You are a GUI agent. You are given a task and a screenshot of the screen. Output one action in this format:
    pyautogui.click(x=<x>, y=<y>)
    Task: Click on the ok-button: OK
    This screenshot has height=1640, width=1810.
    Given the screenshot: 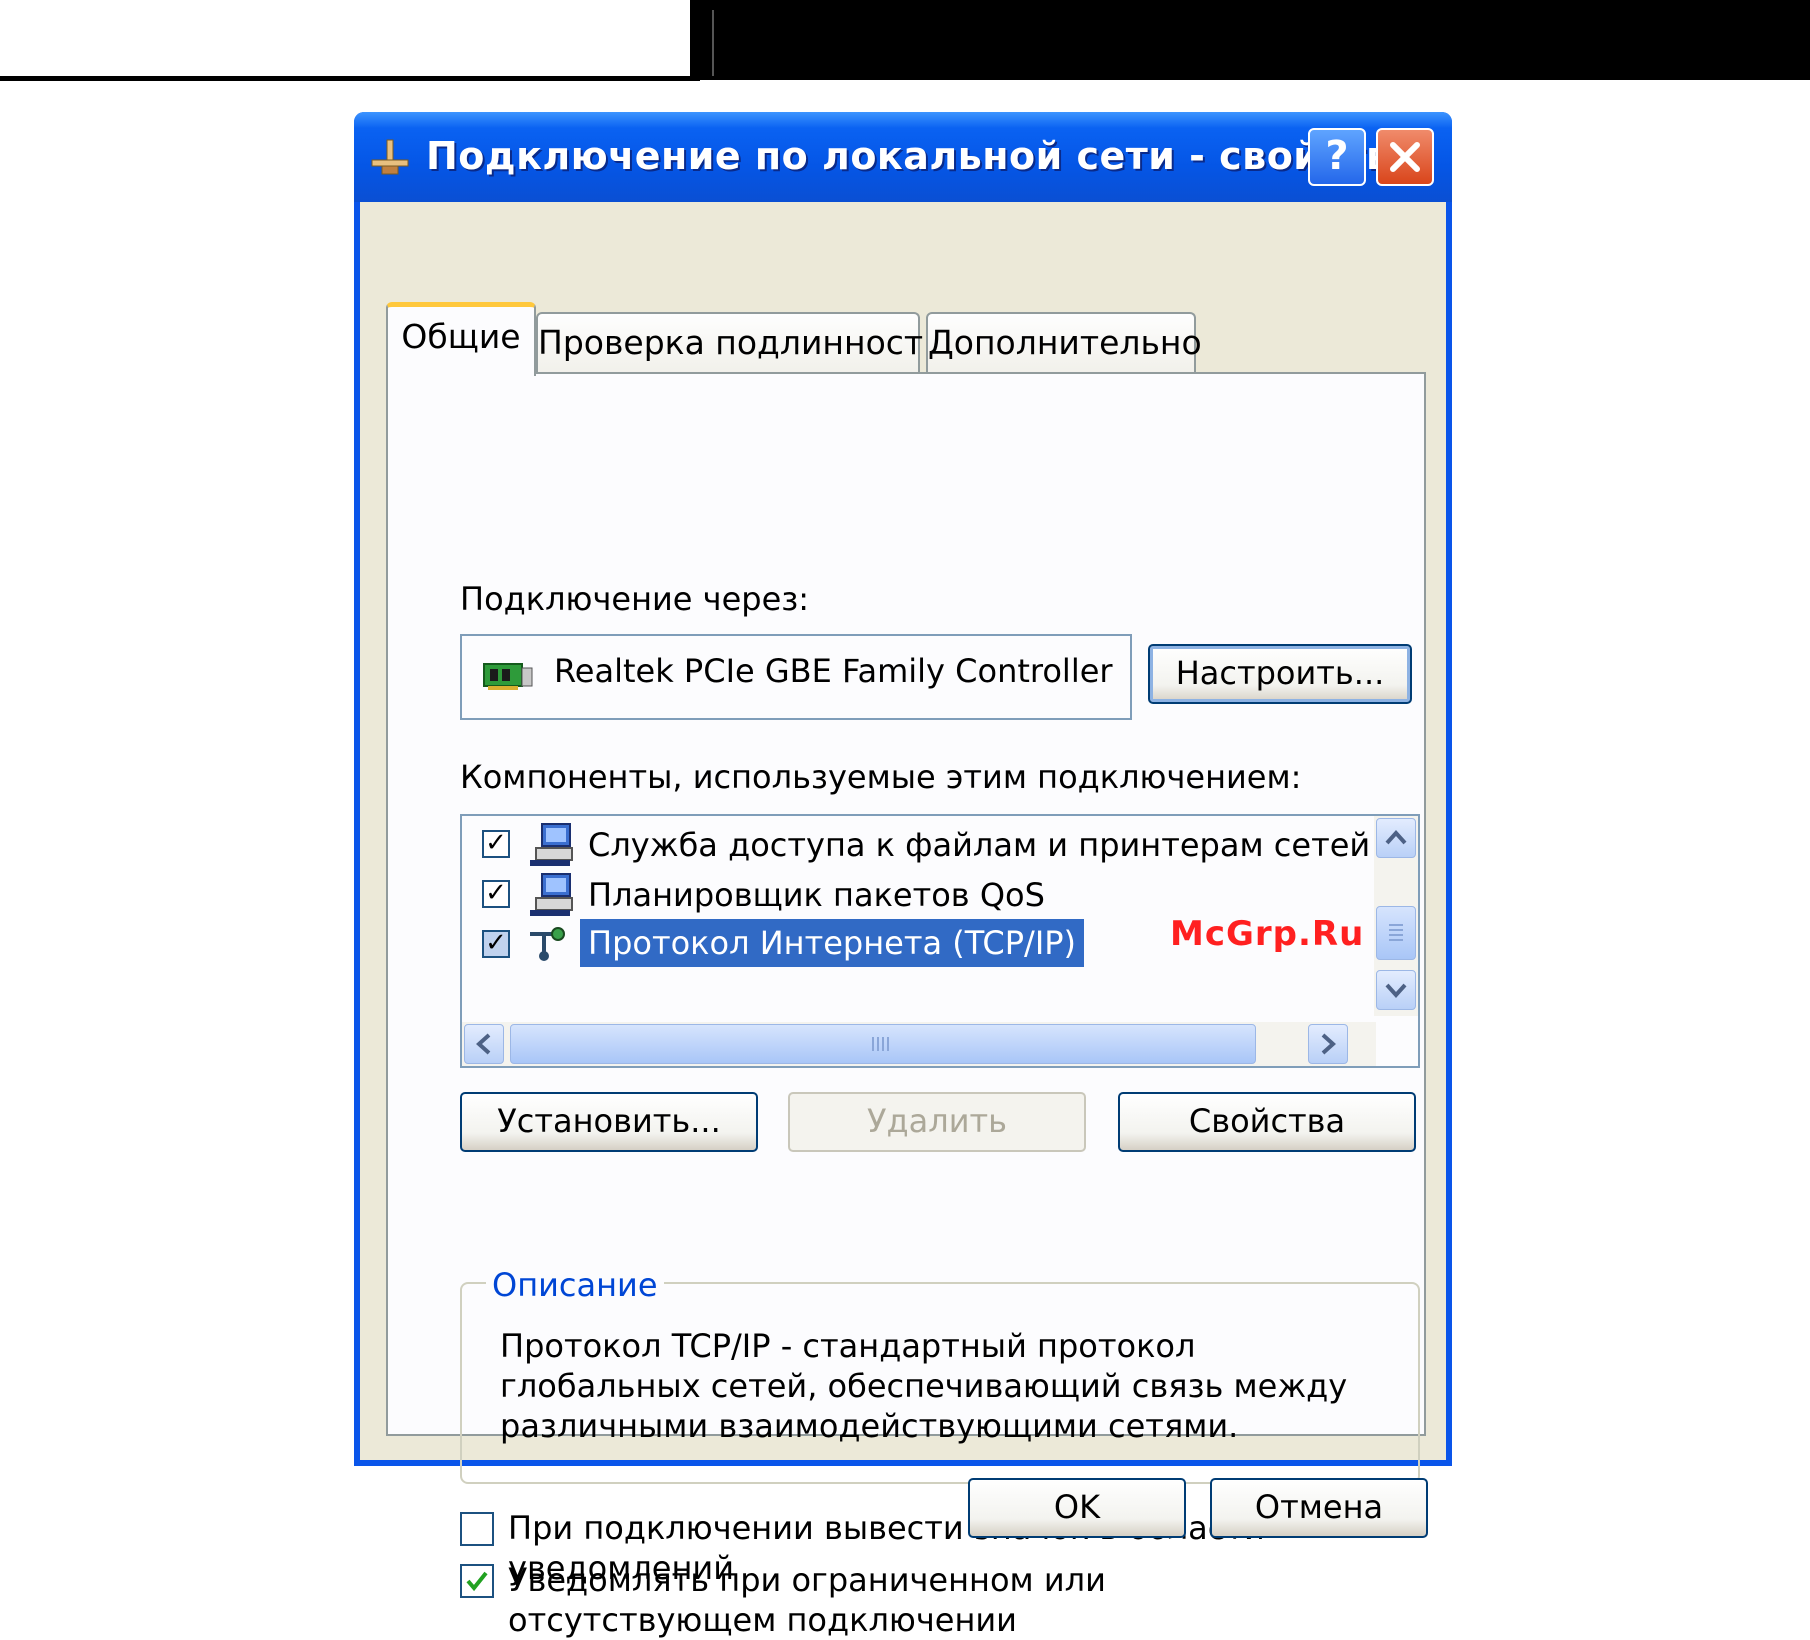 What is the action you would take?
    pyautogui.click(x=1077, y=1508)
    